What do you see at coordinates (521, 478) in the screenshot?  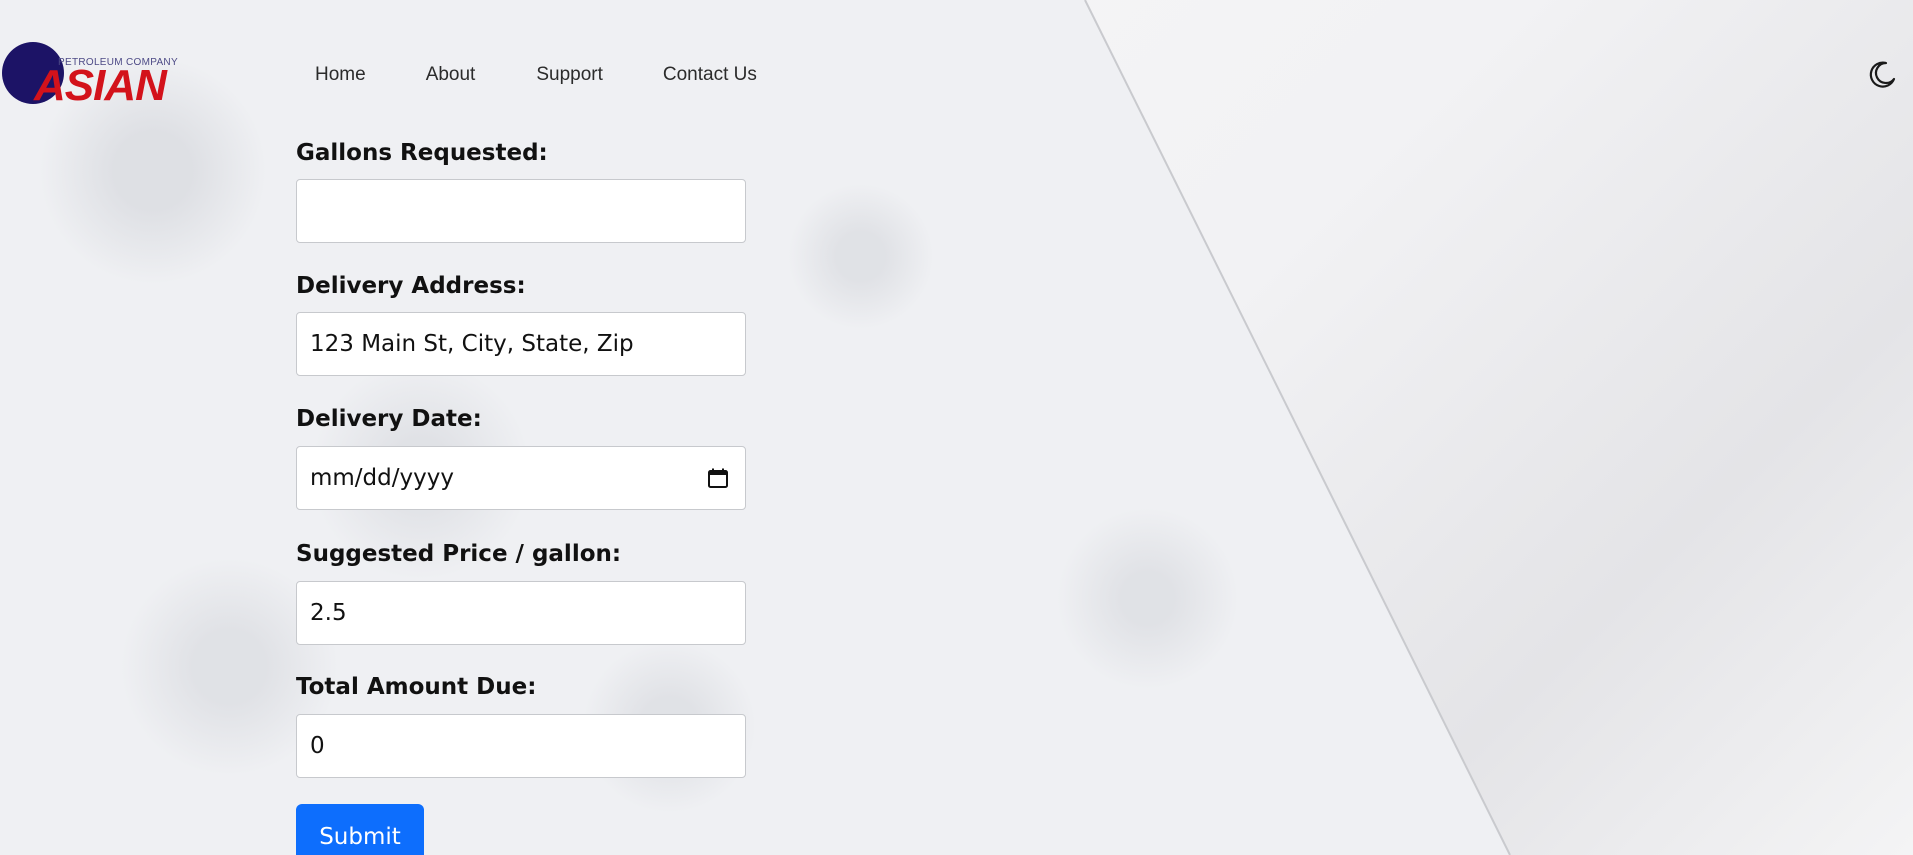 I see `date-input: mm/dd/yyyy` at bounding box center [521, 478].